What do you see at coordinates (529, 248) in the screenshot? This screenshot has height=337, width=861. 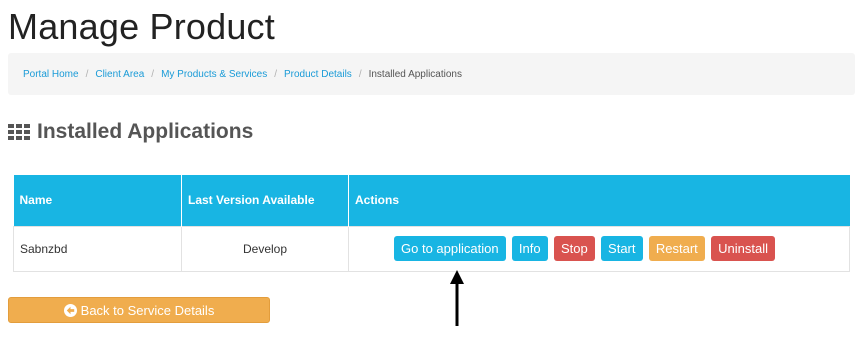 I see `info-button: Info` at bounding box center [529, 248].